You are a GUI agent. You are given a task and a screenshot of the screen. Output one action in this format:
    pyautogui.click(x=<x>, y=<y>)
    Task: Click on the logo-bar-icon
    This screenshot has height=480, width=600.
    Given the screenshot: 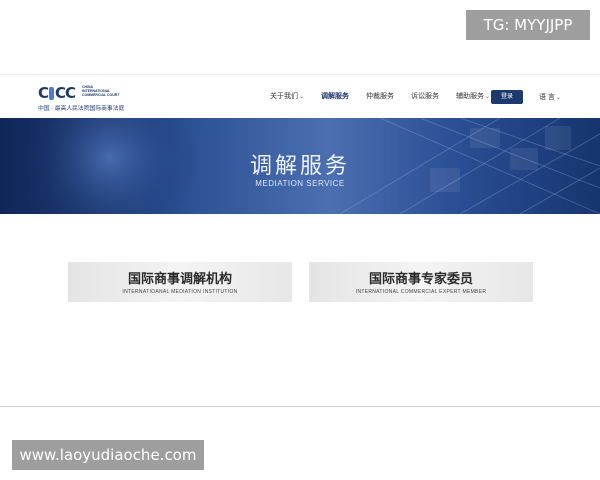 What is the action you would take?
    pyautogui.click(x=52, y=93)
    